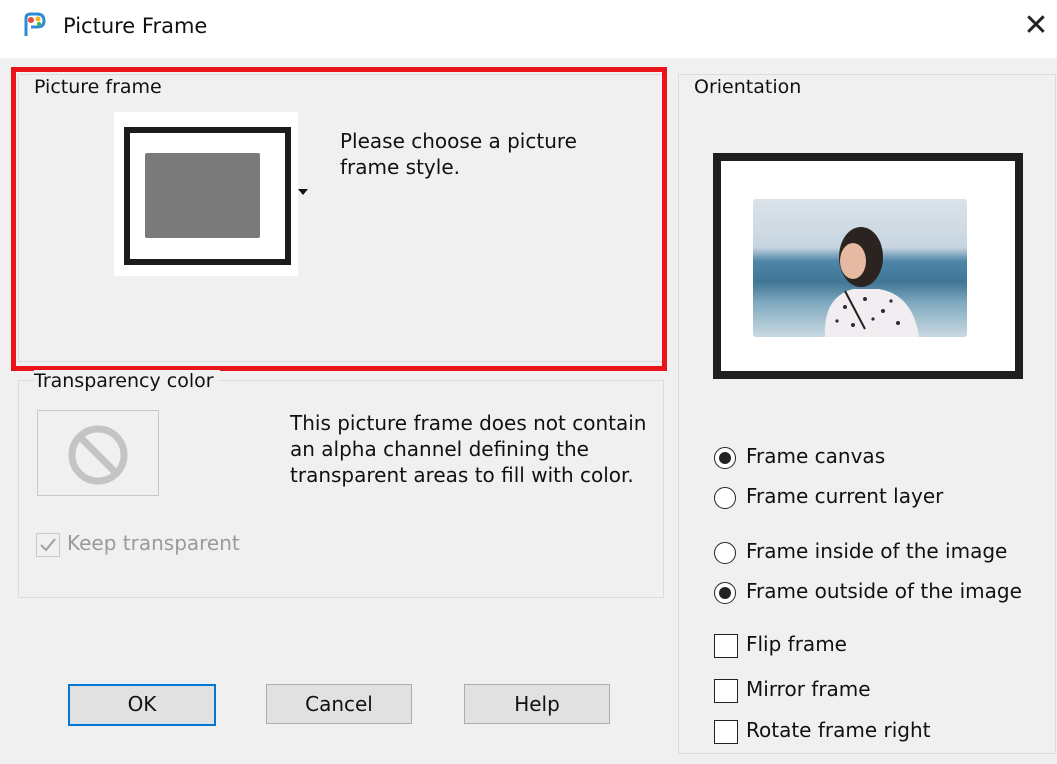 The height and width of the screenshot is (764, 1057). Describe the element at coordinates (303, 192) in the screenshot. I see `frame-style-dropdown-arrow-icon` at that location.